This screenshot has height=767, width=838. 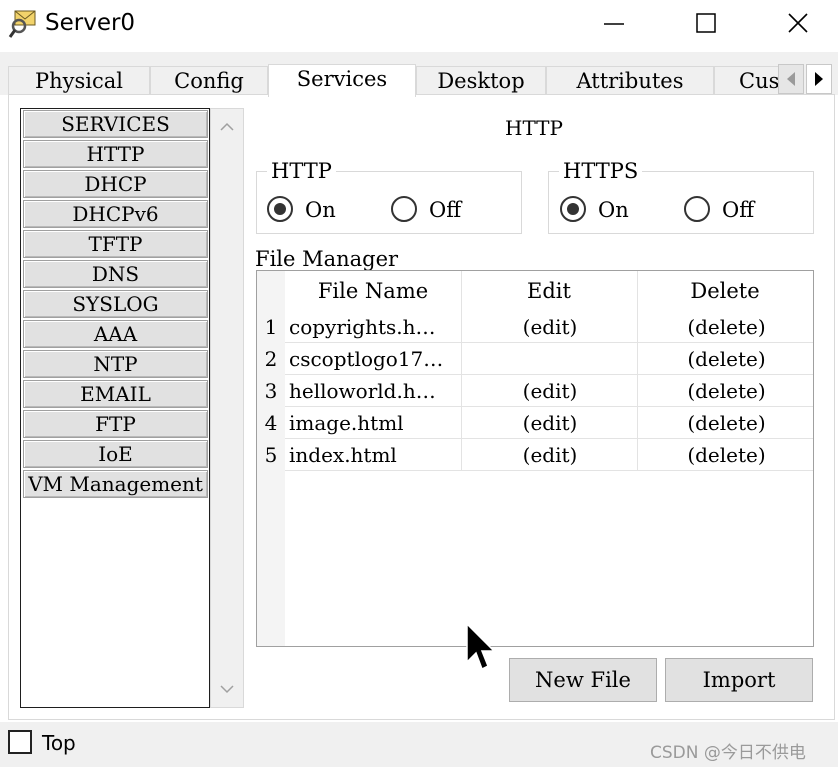 What do you see at coordinates (681, 196) in the screenshot?
I see `https-group: HTTPS On Off` at bounding box center [681, 196].